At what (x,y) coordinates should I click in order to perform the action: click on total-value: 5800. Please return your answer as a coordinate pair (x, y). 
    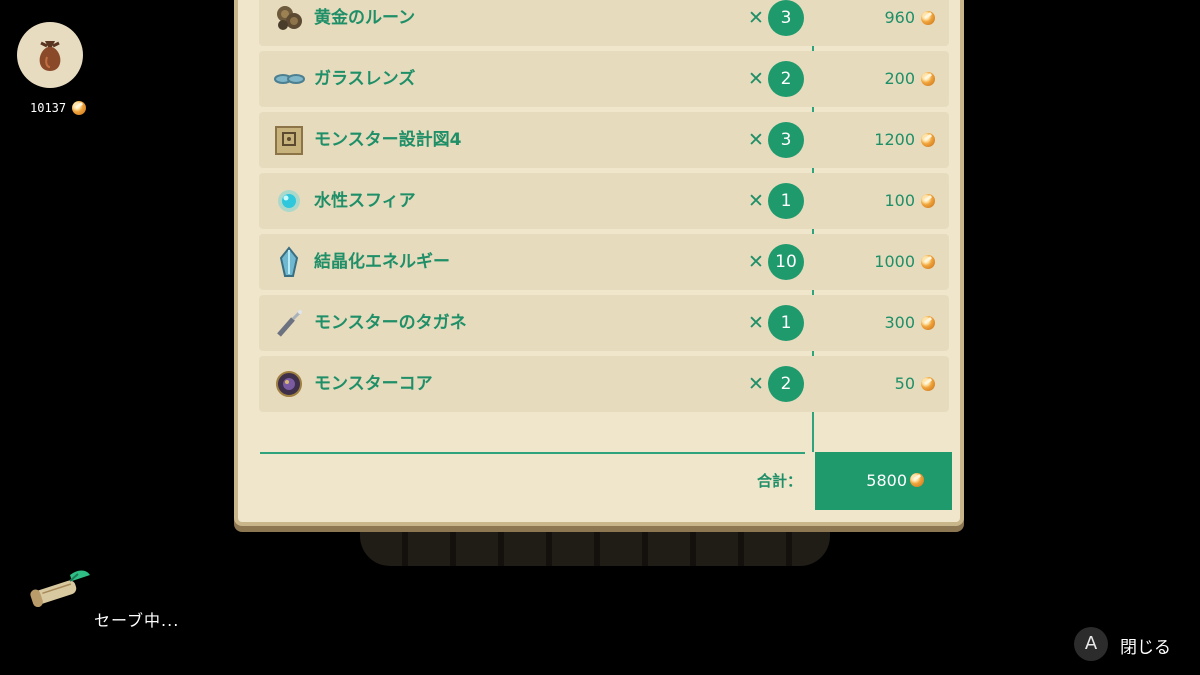
    Looking at the image, I should click on (886, 480).